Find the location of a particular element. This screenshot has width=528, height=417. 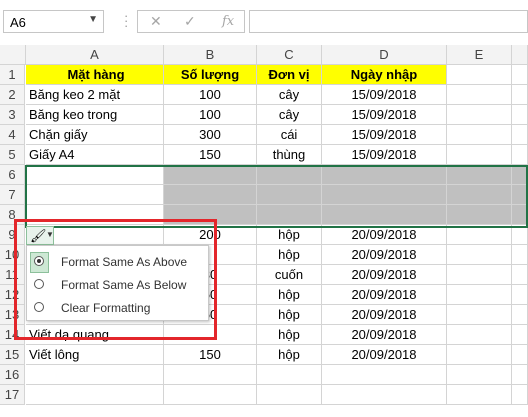

cell-b16 is located at coordinates (210, 375).